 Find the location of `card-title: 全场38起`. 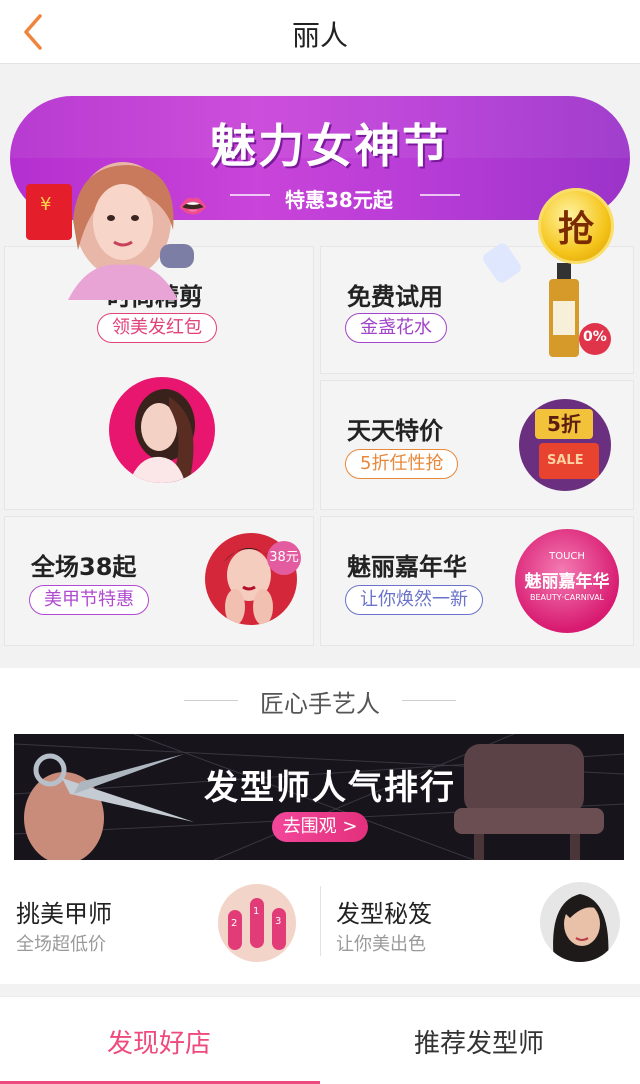

card-title: 全场38起 is located at coordinates (84, 567).